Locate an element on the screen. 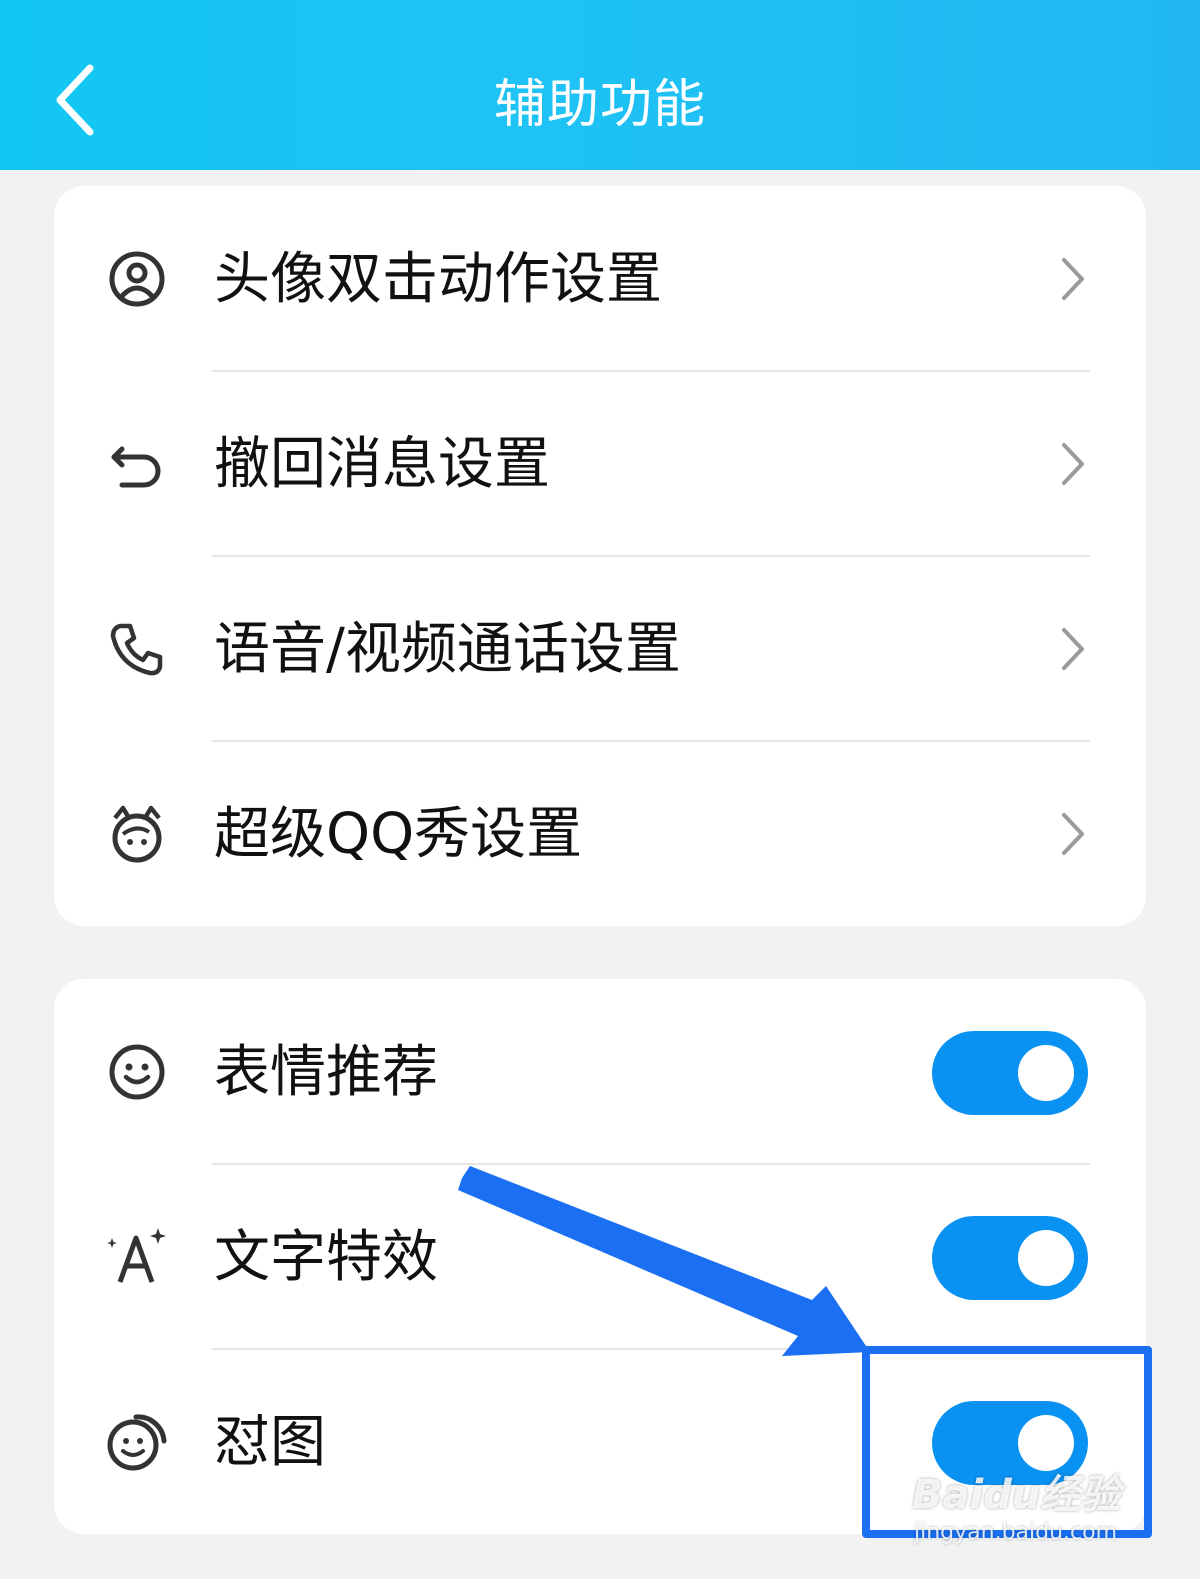 The width and height of the screenshot is (1200, 1579). settings-item-label: 撤回消息设置 is located at coordinates (382, 464).